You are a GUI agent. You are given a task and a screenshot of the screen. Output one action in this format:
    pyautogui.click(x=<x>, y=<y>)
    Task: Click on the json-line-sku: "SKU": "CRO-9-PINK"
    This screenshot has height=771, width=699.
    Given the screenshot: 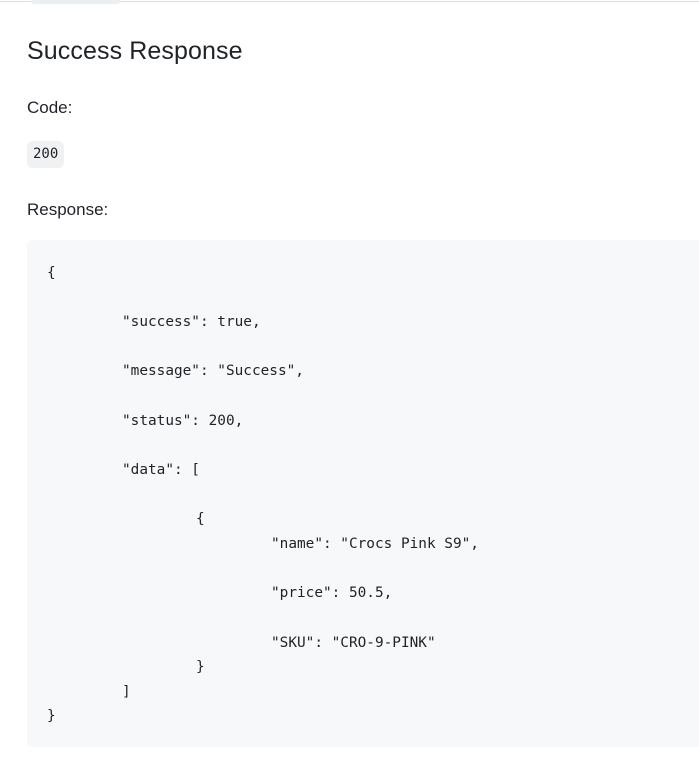 What is the action you would take?
    pyautogui.click(x=353, y=643)
    